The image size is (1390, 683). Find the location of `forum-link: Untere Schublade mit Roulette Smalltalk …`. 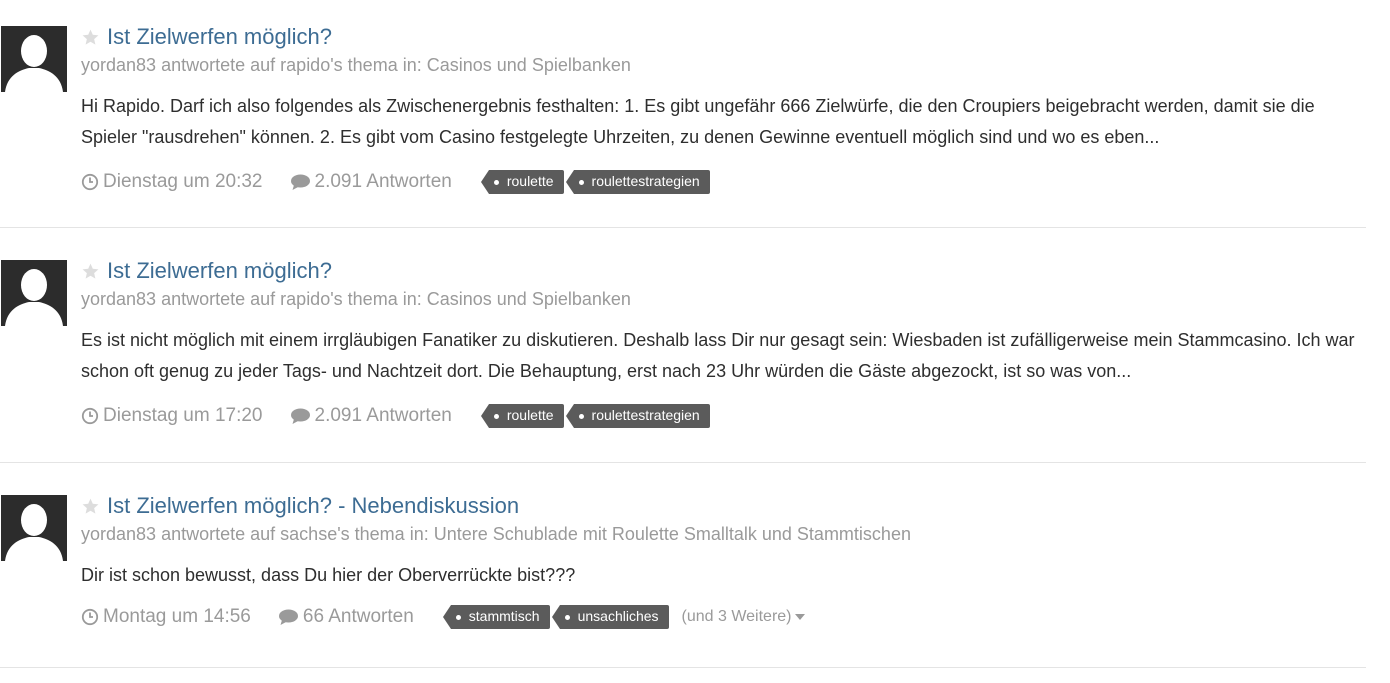

forum-link: Untere Schublade mit Roulette Smalltalk … is located at coordinates (672, 534).